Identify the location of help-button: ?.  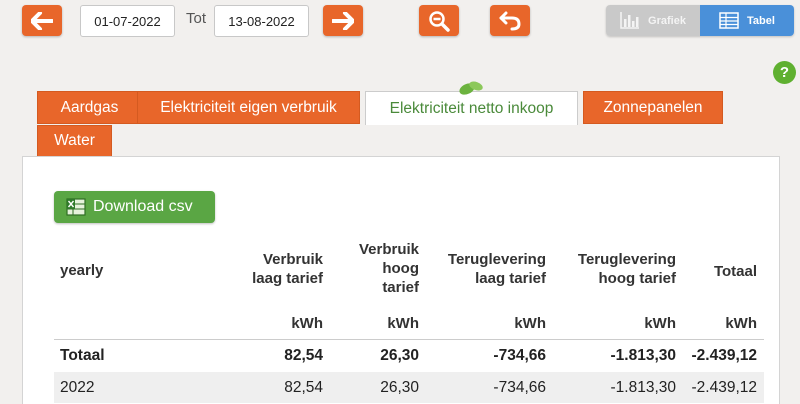
(784, 72).